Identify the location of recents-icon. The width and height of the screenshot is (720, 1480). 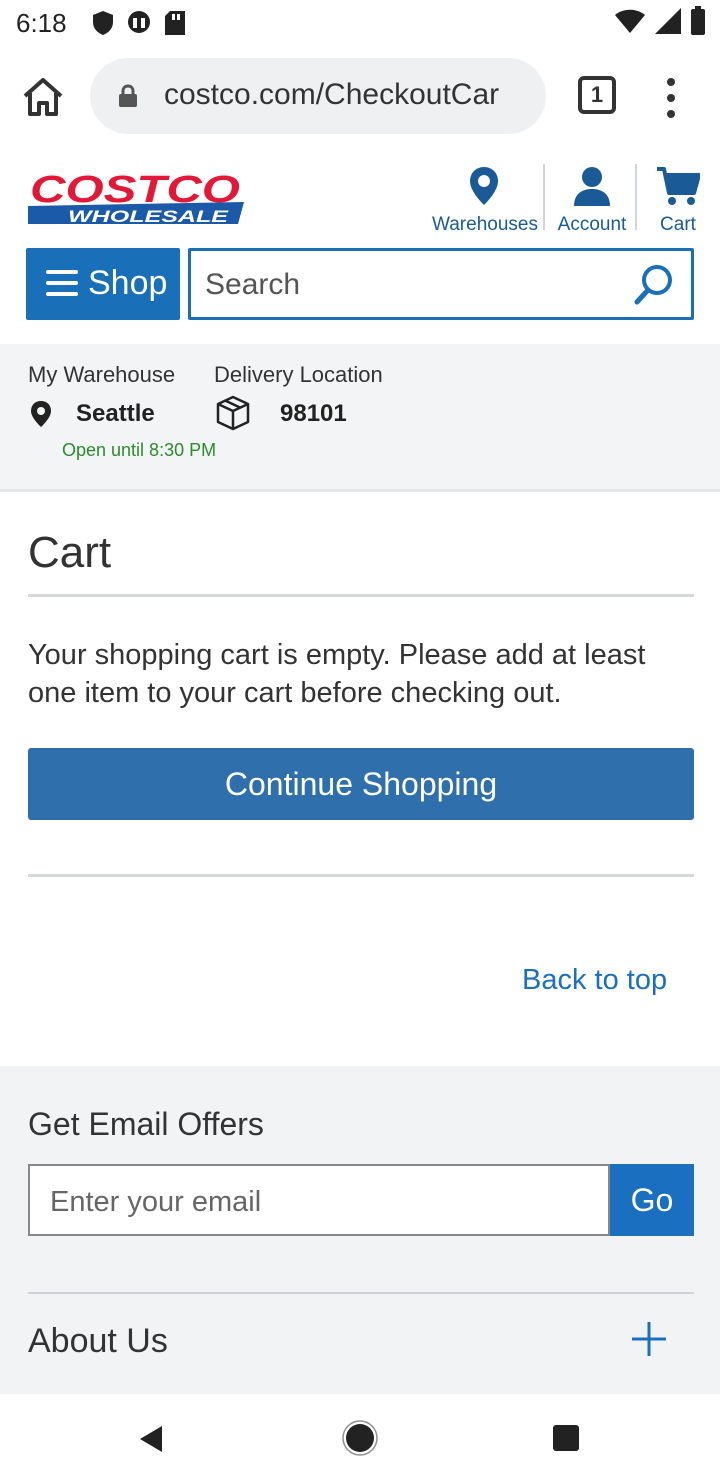
(566, 1438).